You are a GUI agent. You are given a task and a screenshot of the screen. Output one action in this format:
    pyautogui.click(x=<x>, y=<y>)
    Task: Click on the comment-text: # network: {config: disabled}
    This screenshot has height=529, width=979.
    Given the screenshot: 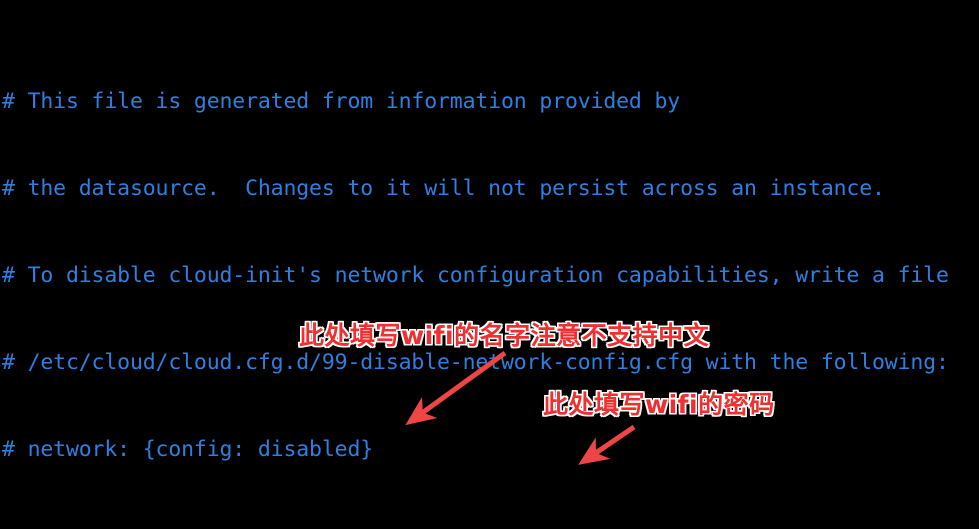 What is the action you would take?
    pyautogui.click(x=188, y=449)
    